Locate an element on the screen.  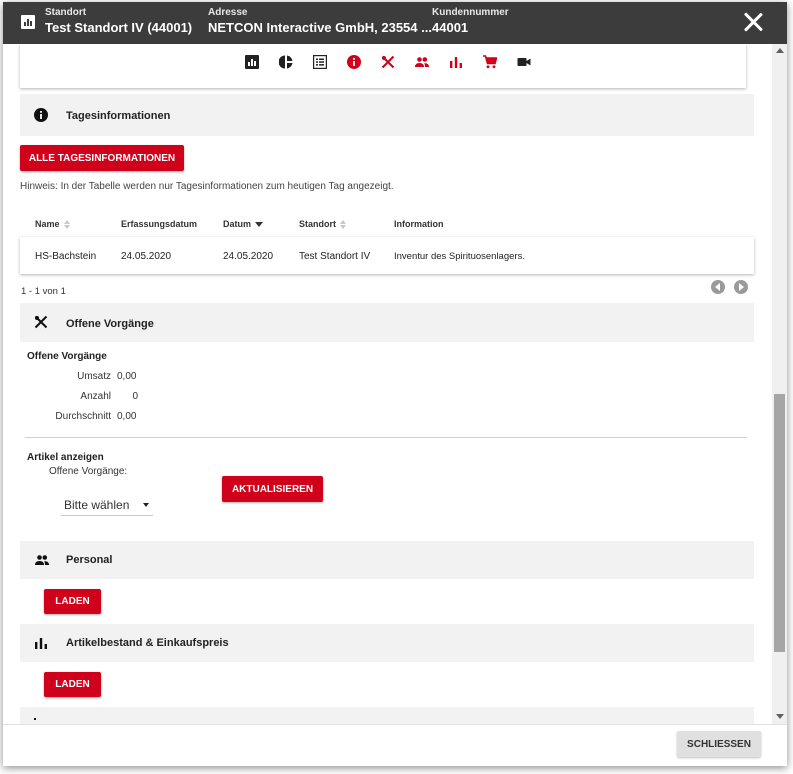
aktualisieren-button: AKTUALISIEREN is located at coordinates (272, 489).